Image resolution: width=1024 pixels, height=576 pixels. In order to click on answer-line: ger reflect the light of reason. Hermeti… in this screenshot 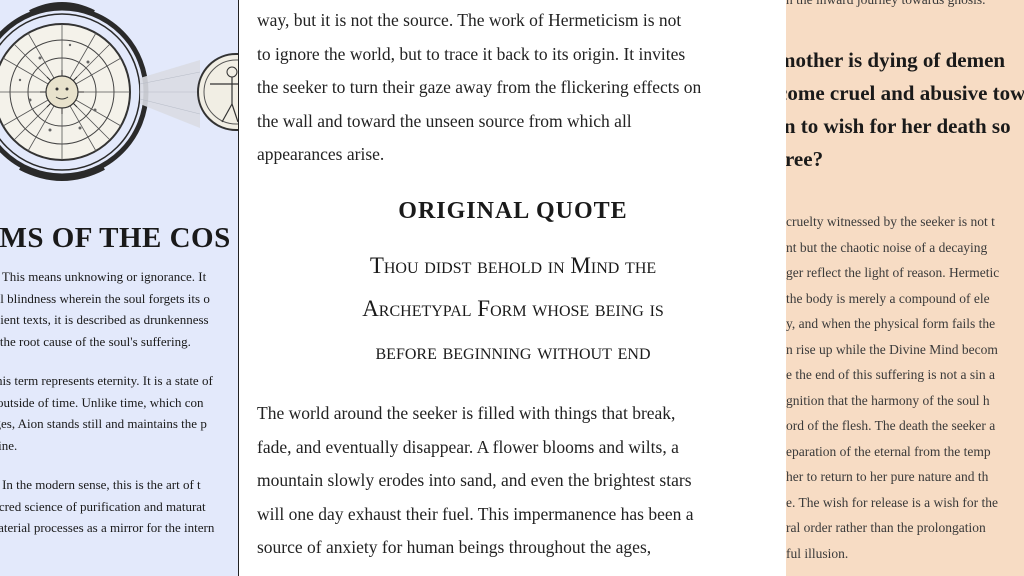, I will do `click(893, 272)`.